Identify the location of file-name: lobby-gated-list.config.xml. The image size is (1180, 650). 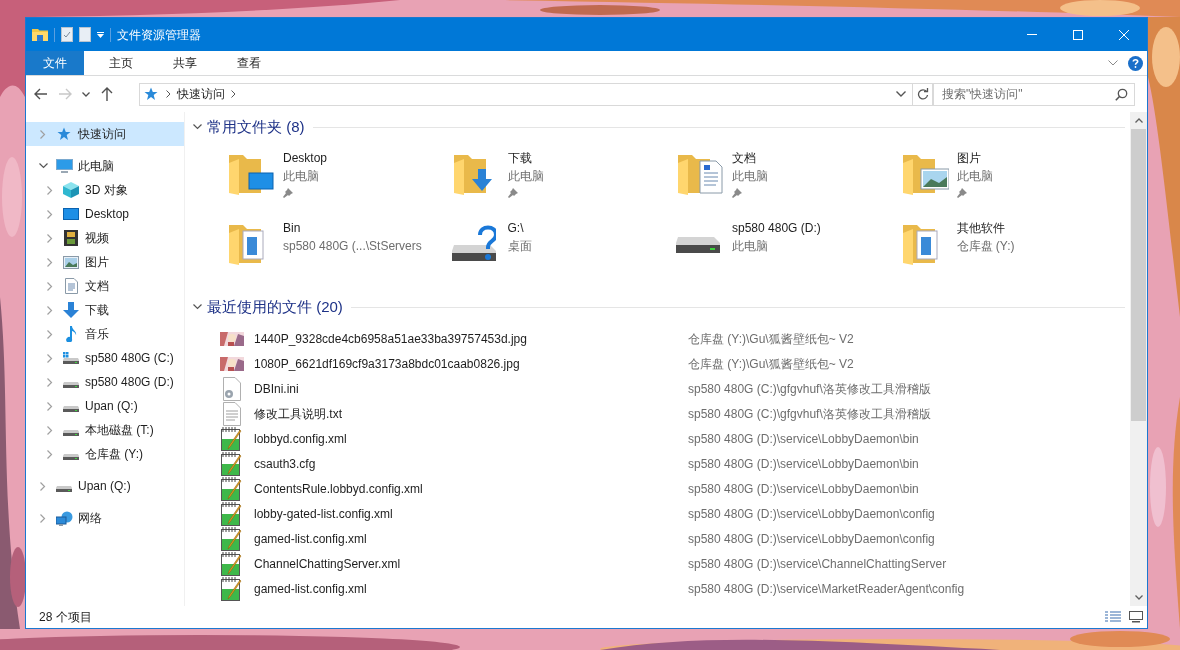
(324, 514).